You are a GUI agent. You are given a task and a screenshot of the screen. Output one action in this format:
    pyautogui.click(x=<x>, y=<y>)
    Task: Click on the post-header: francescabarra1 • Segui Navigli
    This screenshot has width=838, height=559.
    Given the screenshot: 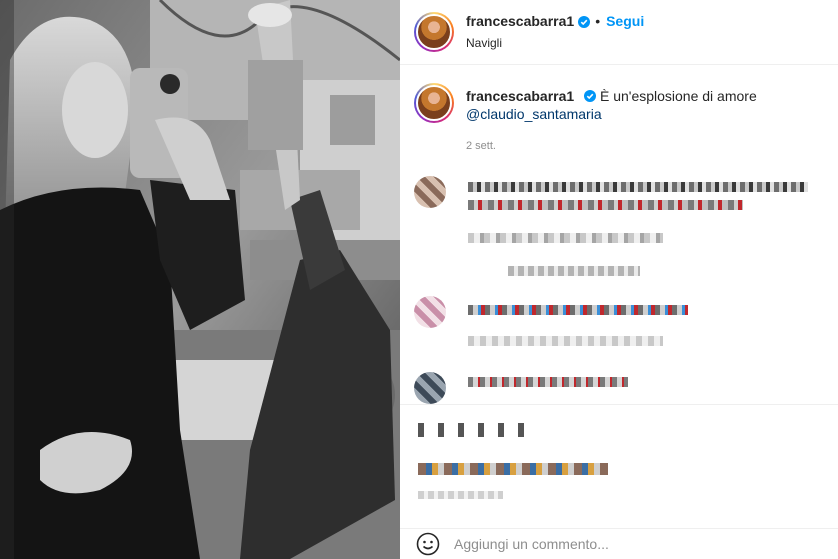 What is the action you would take?
    pyautogui.click(x=619, y=32)
    